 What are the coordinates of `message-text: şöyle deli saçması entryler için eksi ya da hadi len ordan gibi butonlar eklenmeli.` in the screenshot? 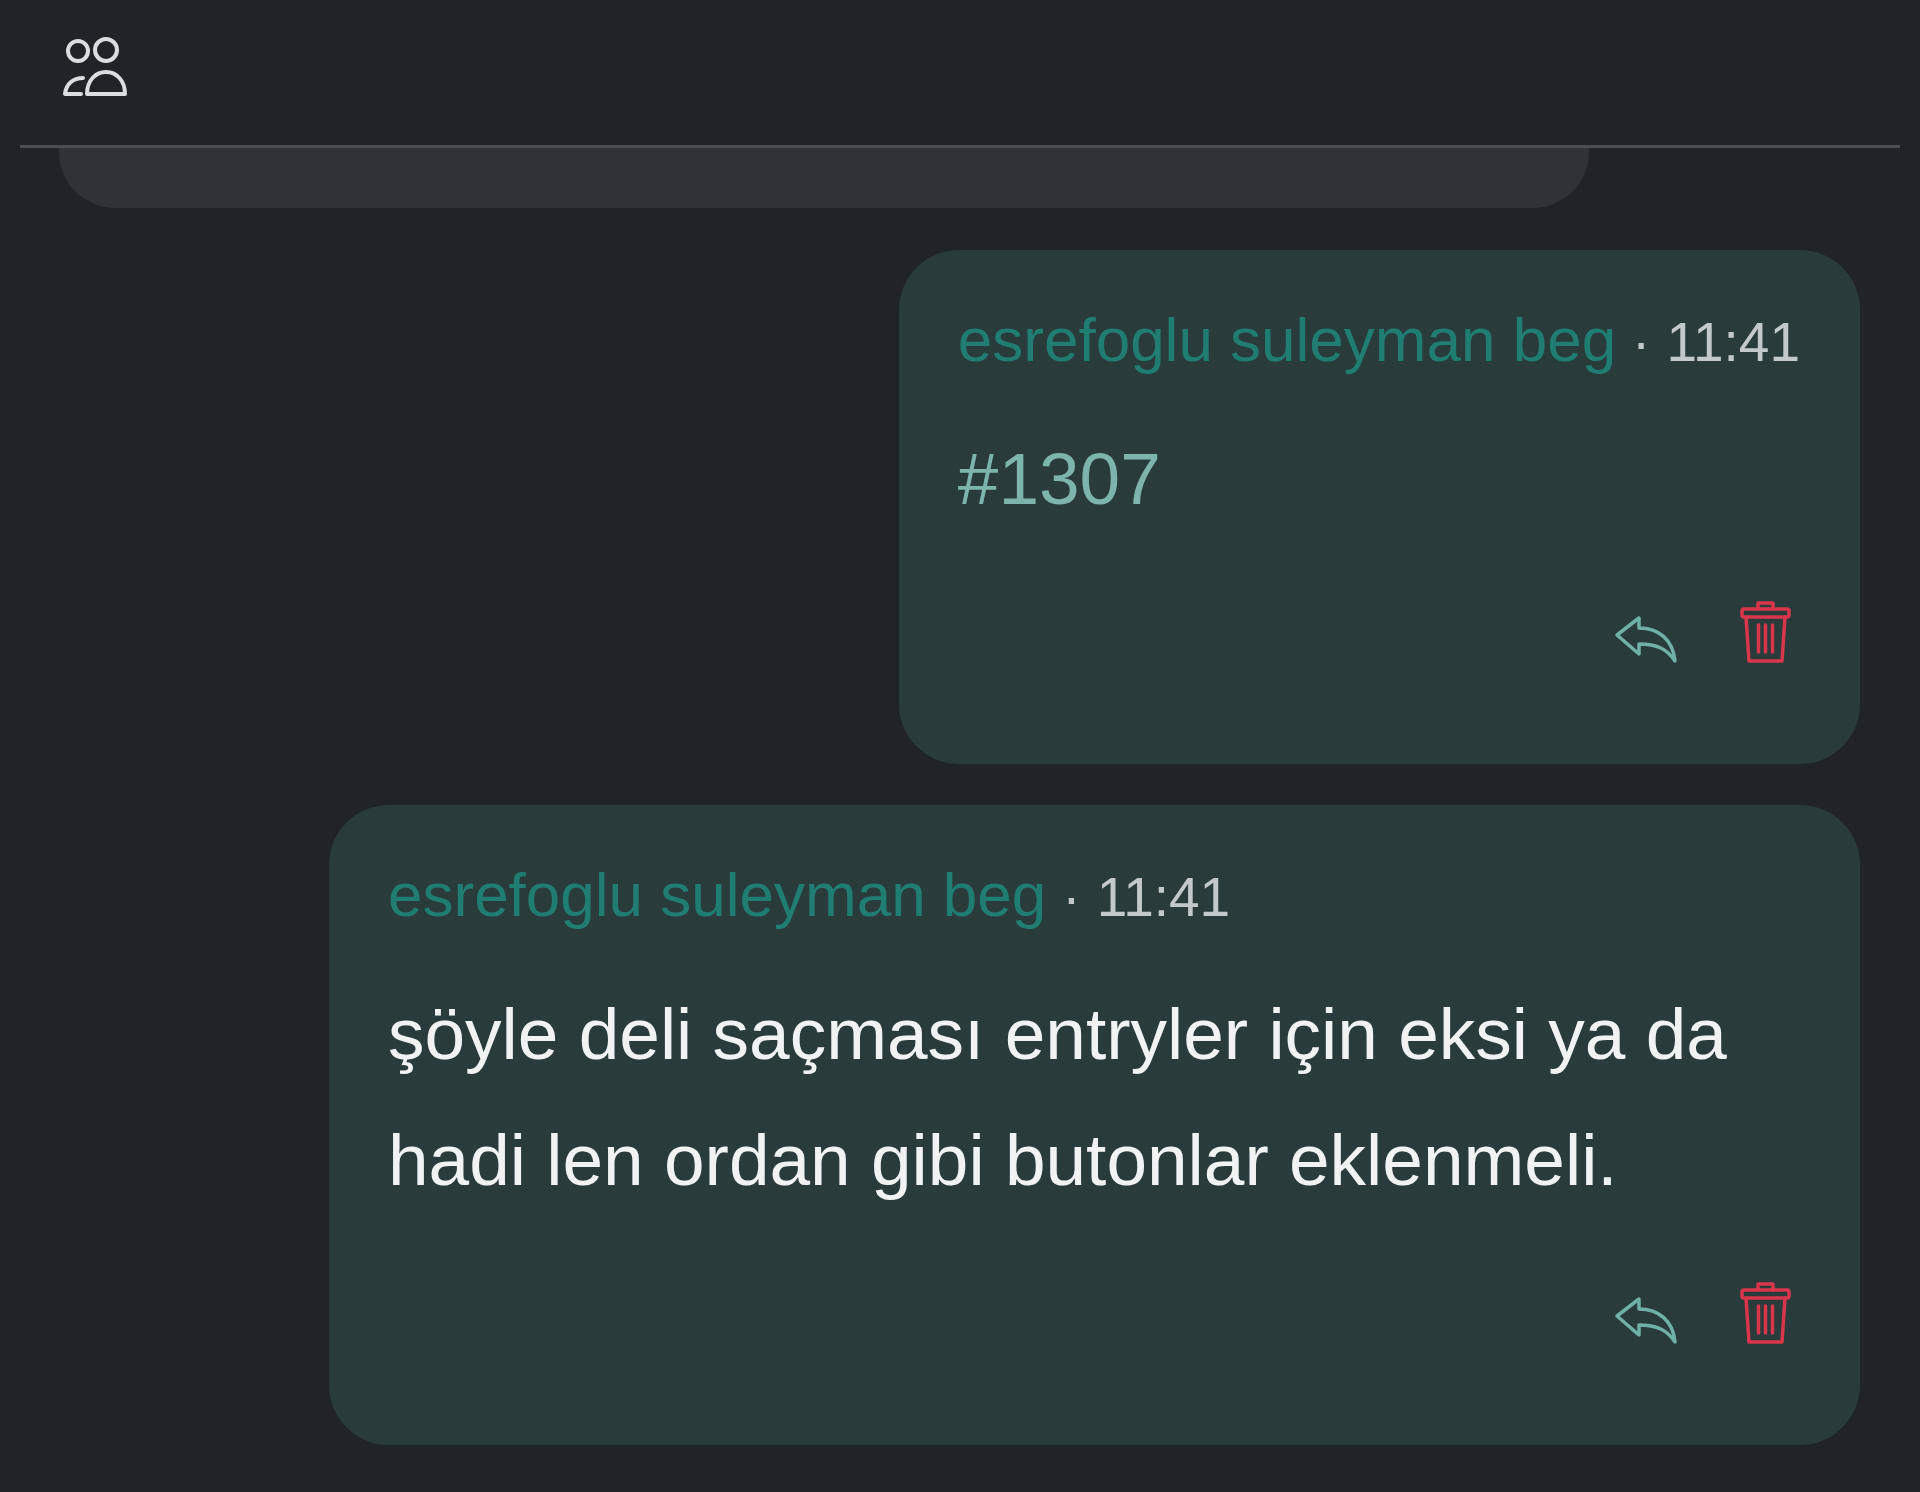 It's located at (1058, 1097).